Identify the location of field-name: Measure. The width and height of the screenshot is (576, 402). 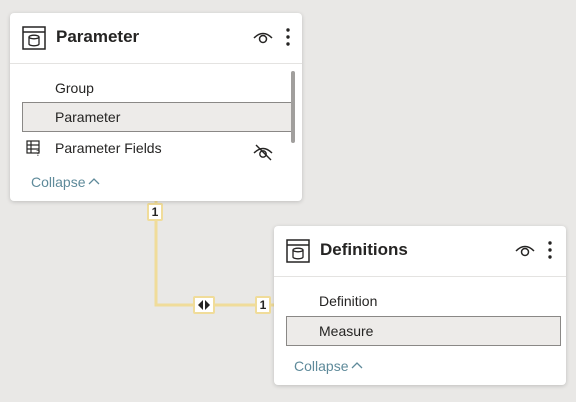
(346, 331).